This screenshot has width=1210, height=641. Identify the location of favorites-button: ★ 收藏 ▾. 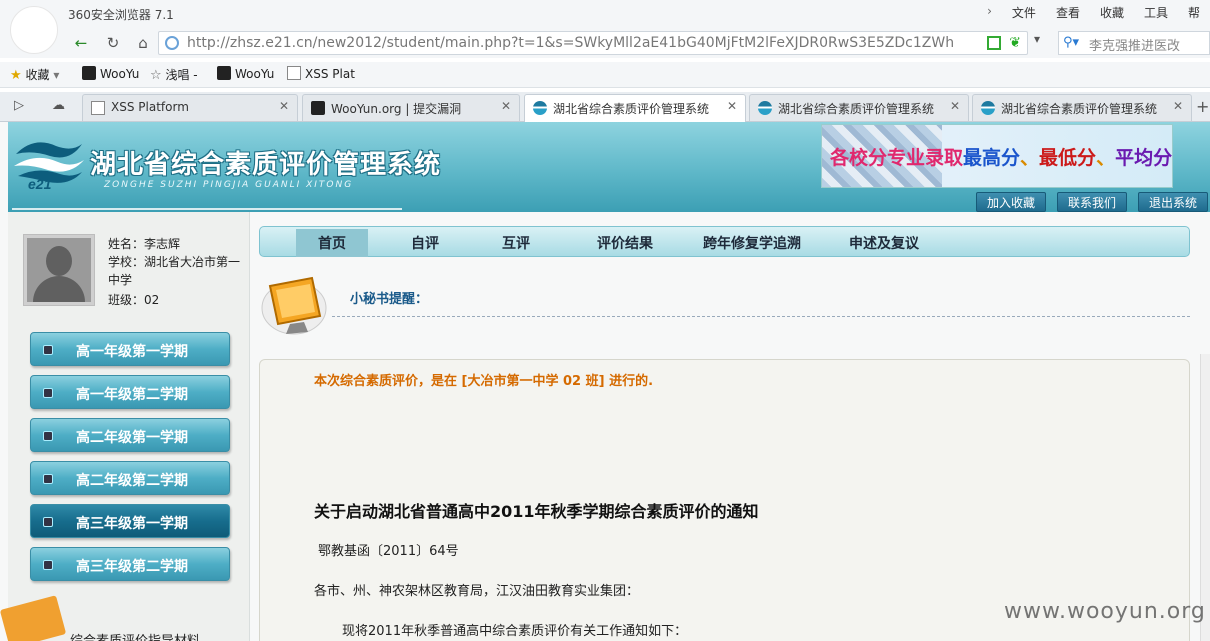
(34, 74).